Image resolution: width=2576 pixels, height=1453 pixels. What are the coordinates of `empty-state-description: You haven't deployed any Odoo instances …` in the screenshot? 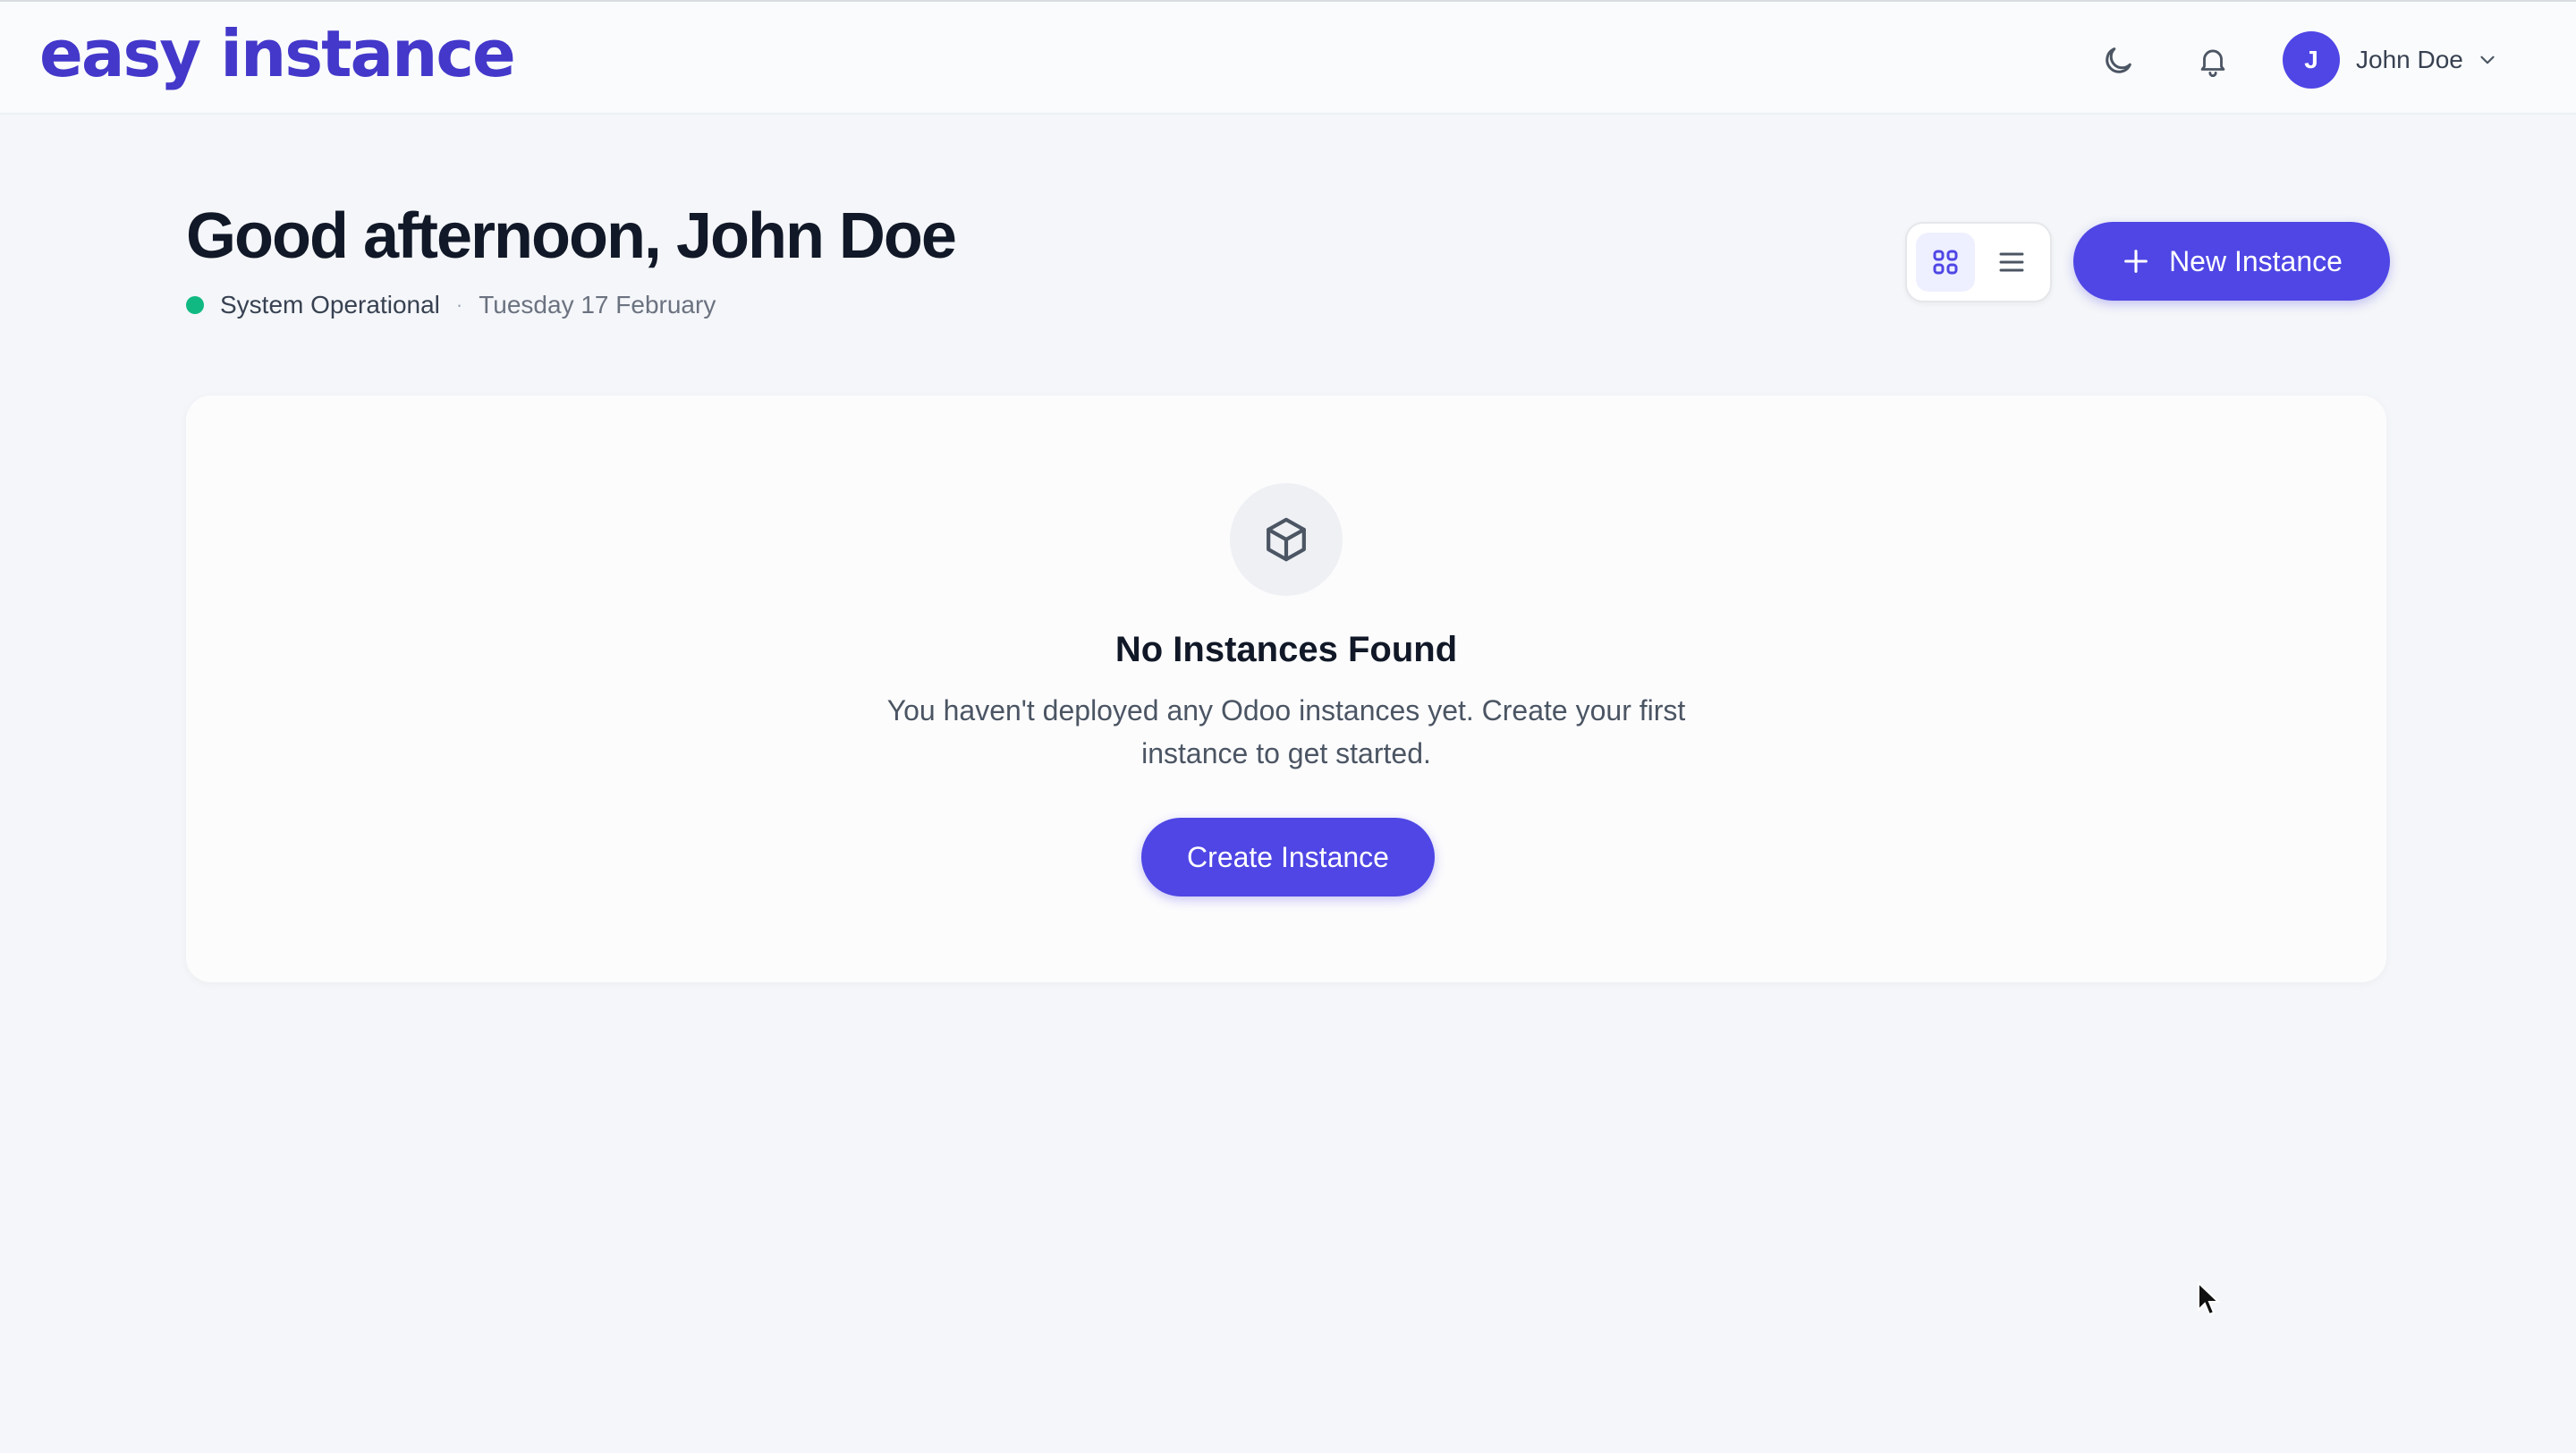 It's located at (1286, 731).